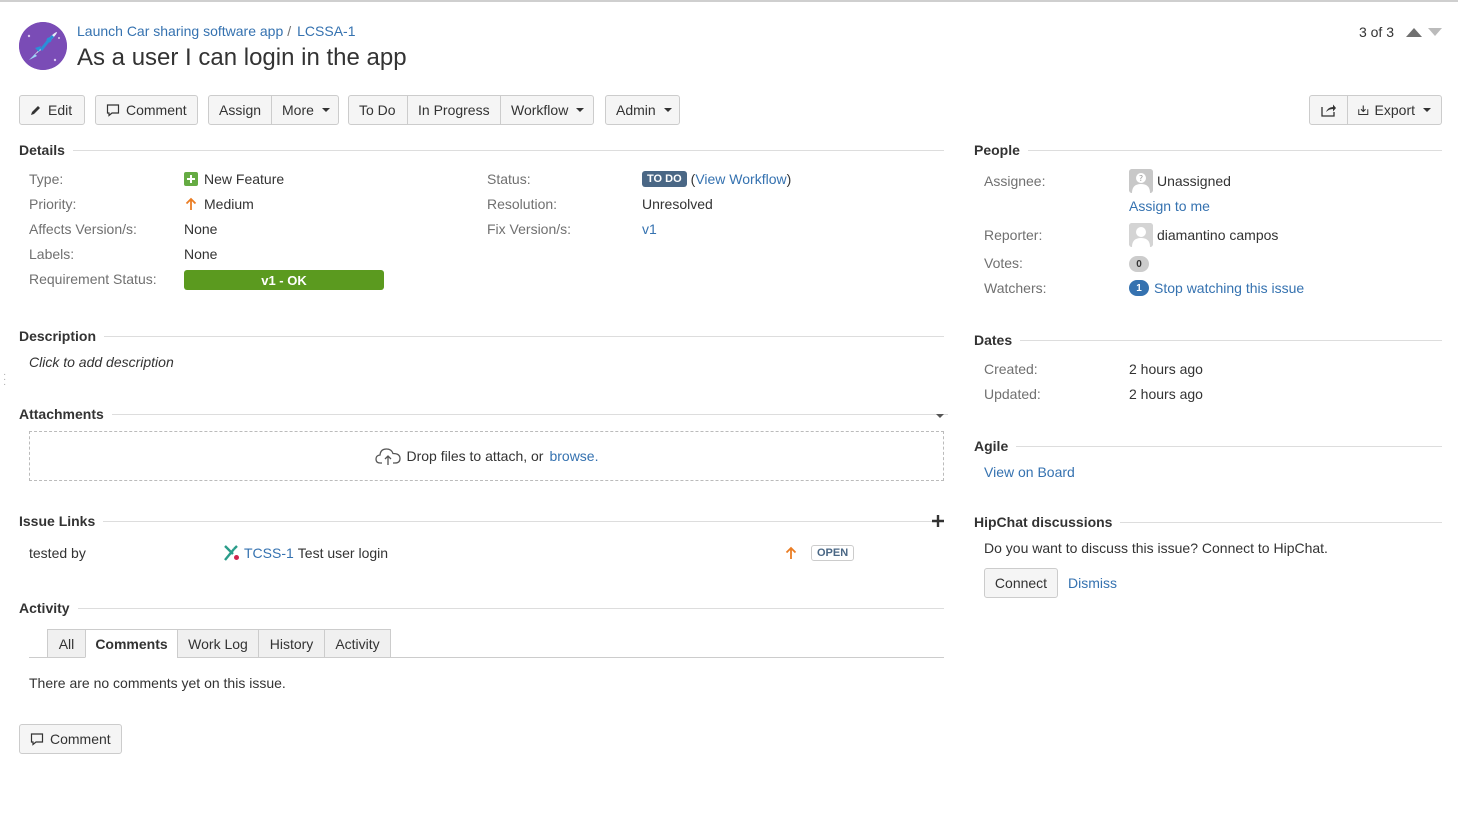  I want to click on tab-all: All, so click(66, 643).